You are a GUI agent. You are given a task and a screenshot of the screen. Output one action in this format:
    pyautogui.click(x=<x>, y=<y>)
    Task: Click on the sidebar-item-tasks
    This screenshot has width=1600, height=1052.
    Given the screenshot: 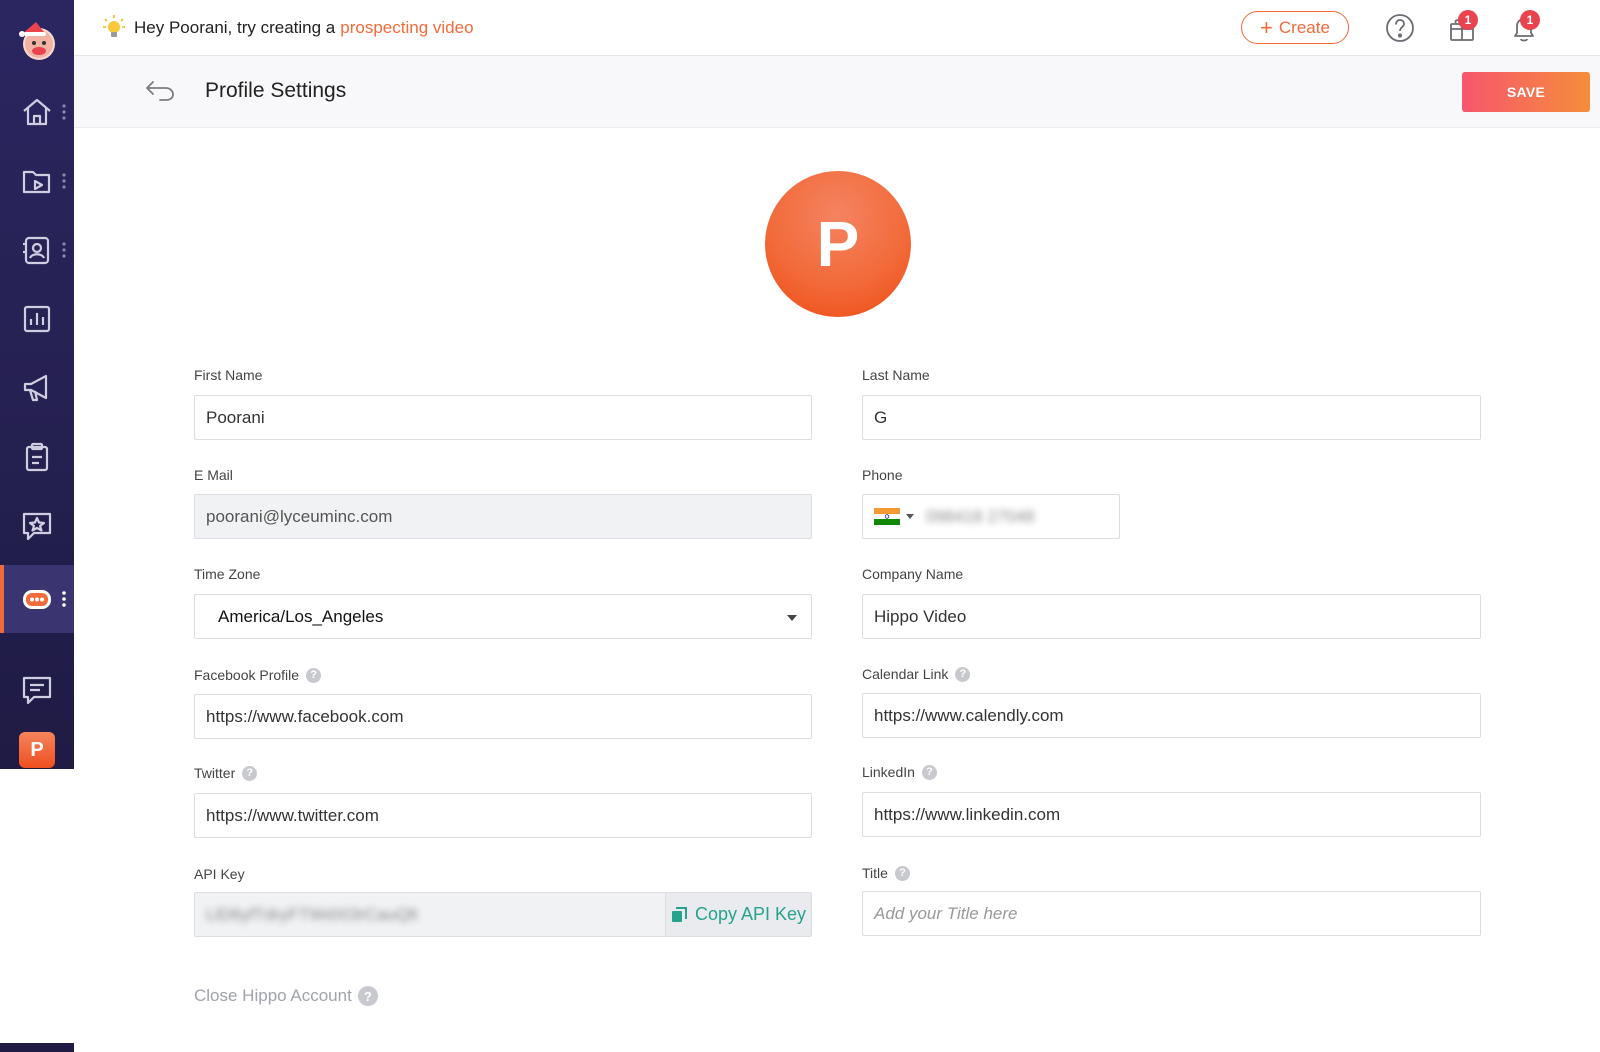 What is the action you would take?
    pyautogui.click(x=37, y=457)
    